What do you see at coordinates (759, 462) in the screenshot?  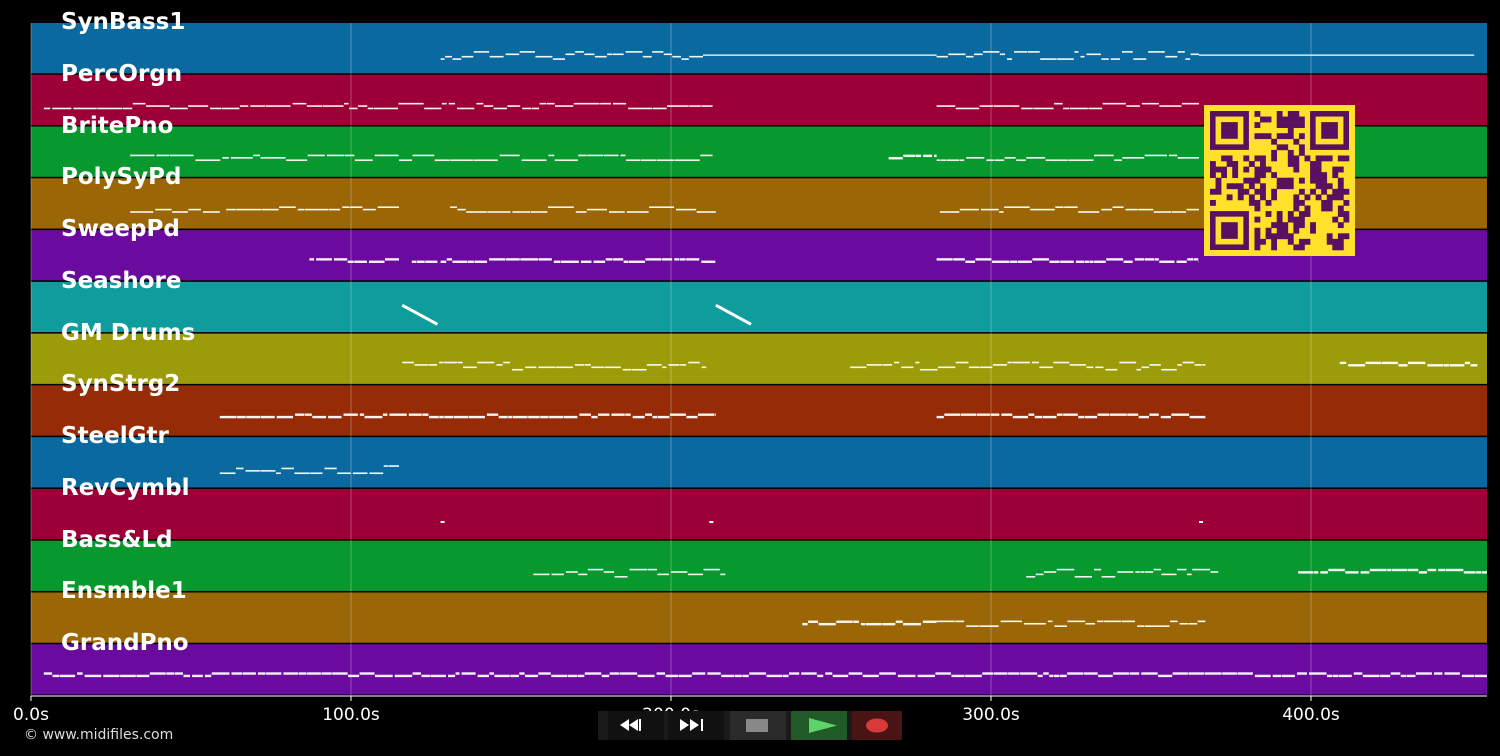 I see `track-lane` at bounding box center [759, 462].